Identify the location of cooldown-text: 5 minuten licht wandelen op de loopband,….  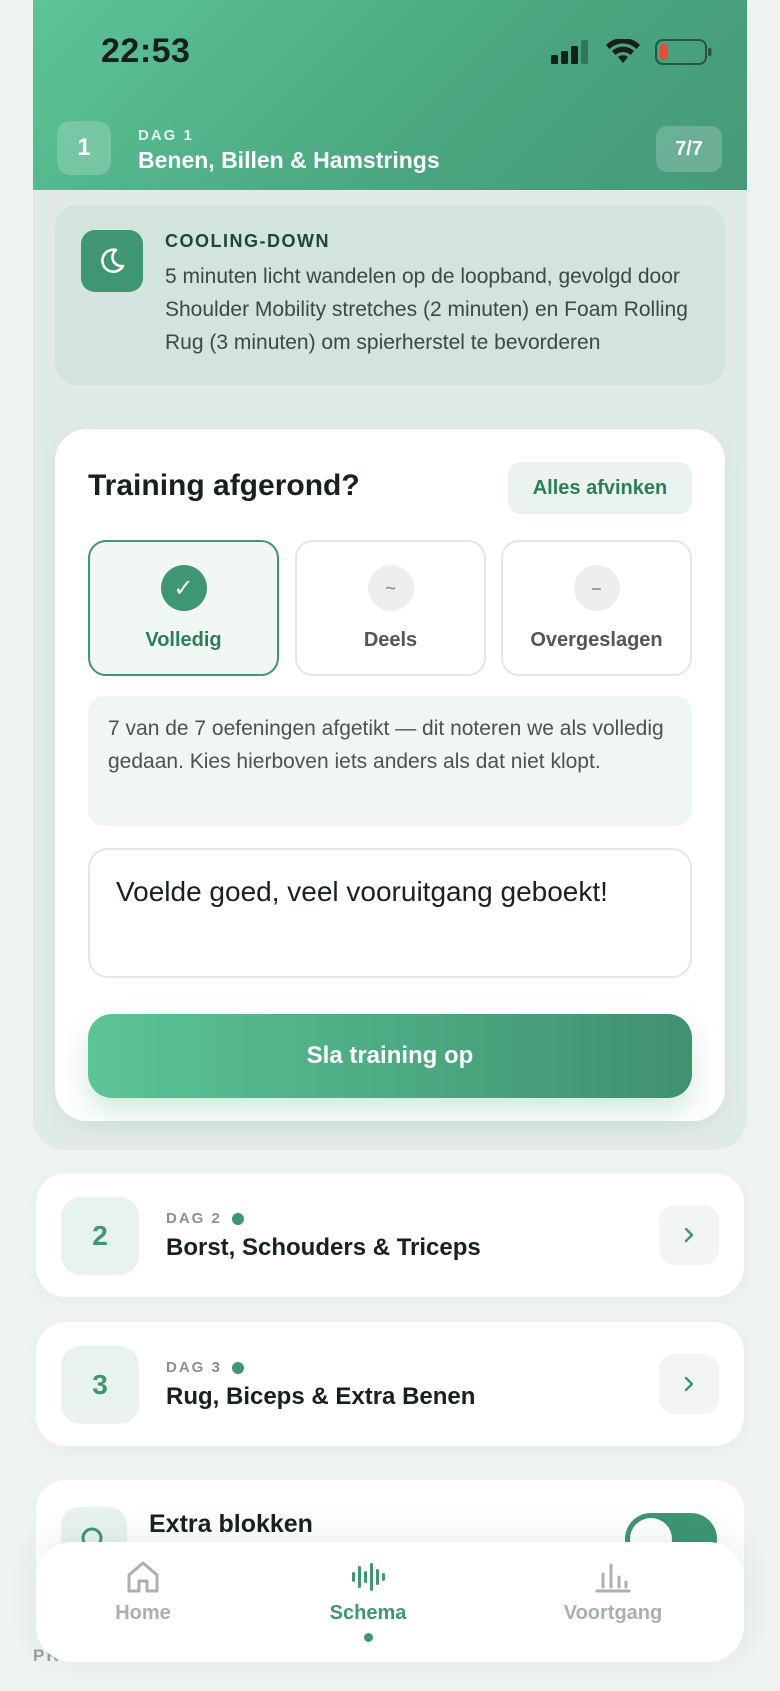
(426, 309).